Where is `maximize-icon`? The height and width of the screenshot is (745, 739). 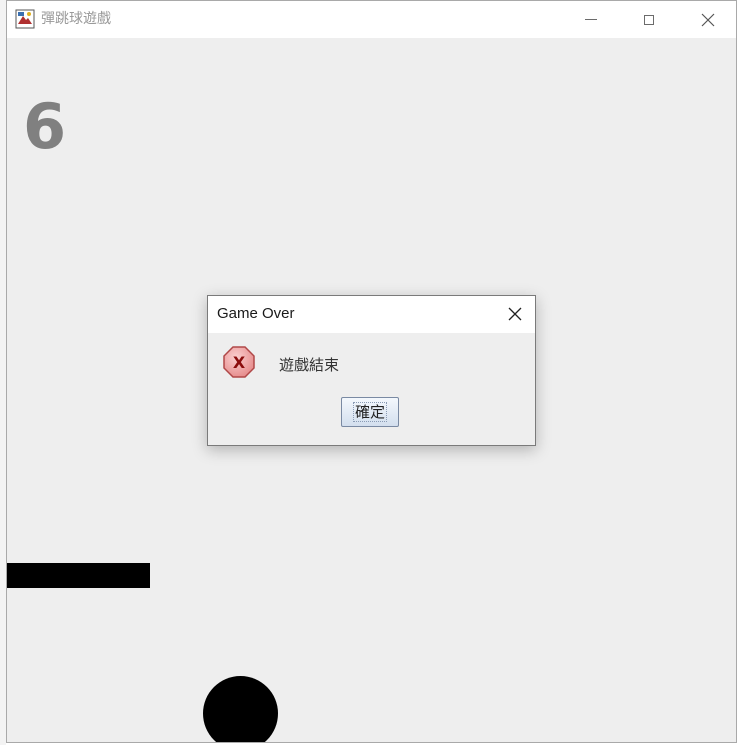 maximize-icon is located at coordinates (649, 19).